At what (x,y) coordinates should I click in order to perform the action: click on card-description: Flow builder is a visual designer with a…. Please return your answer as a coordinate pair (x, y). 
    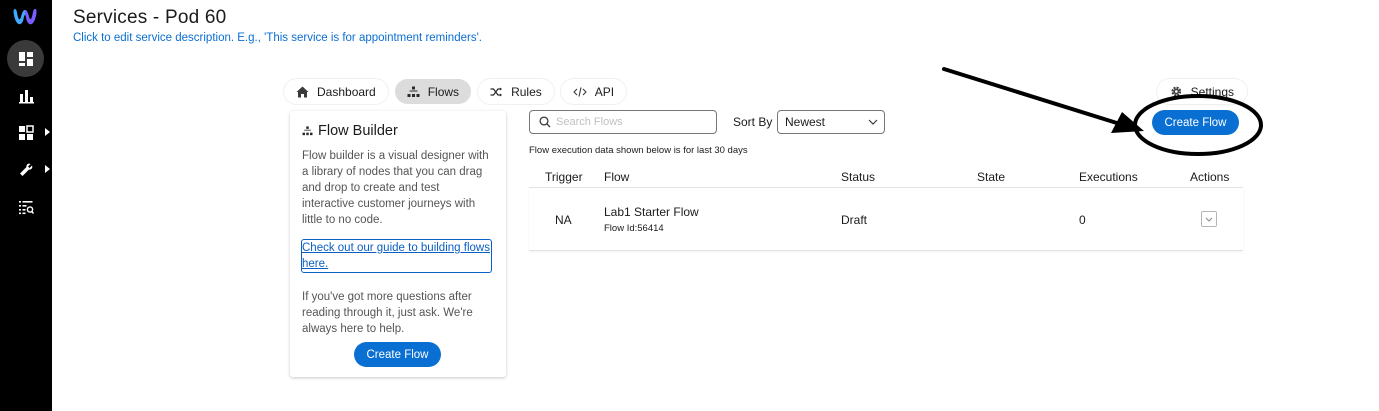
    Looking at the image, I should click on (395, 188).